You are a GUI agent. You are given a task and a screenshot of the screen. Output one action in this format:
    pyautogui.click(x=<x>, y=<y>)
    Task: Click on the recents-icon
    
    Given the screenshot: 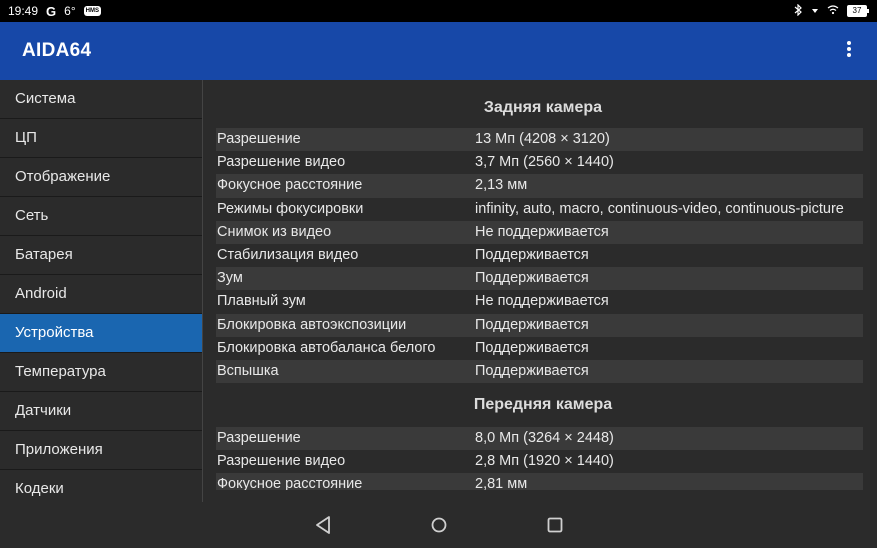 What is the action you would take?
    pyautogui.click(x=555, y=525)
    